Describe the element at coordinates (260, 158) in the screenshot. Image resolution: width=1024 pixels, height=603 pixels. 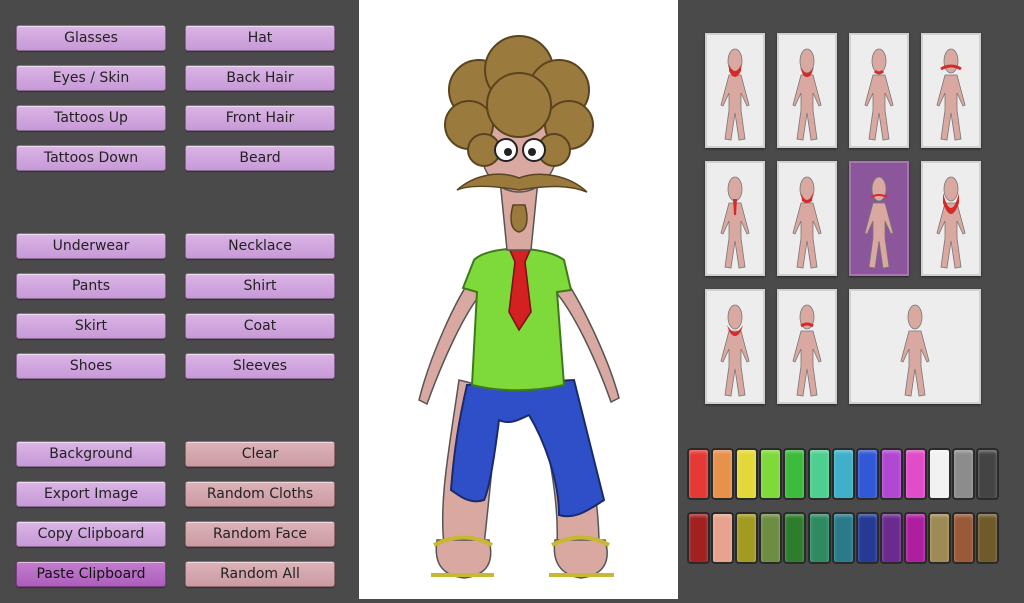
I see `beard-button: Beard` at that location.